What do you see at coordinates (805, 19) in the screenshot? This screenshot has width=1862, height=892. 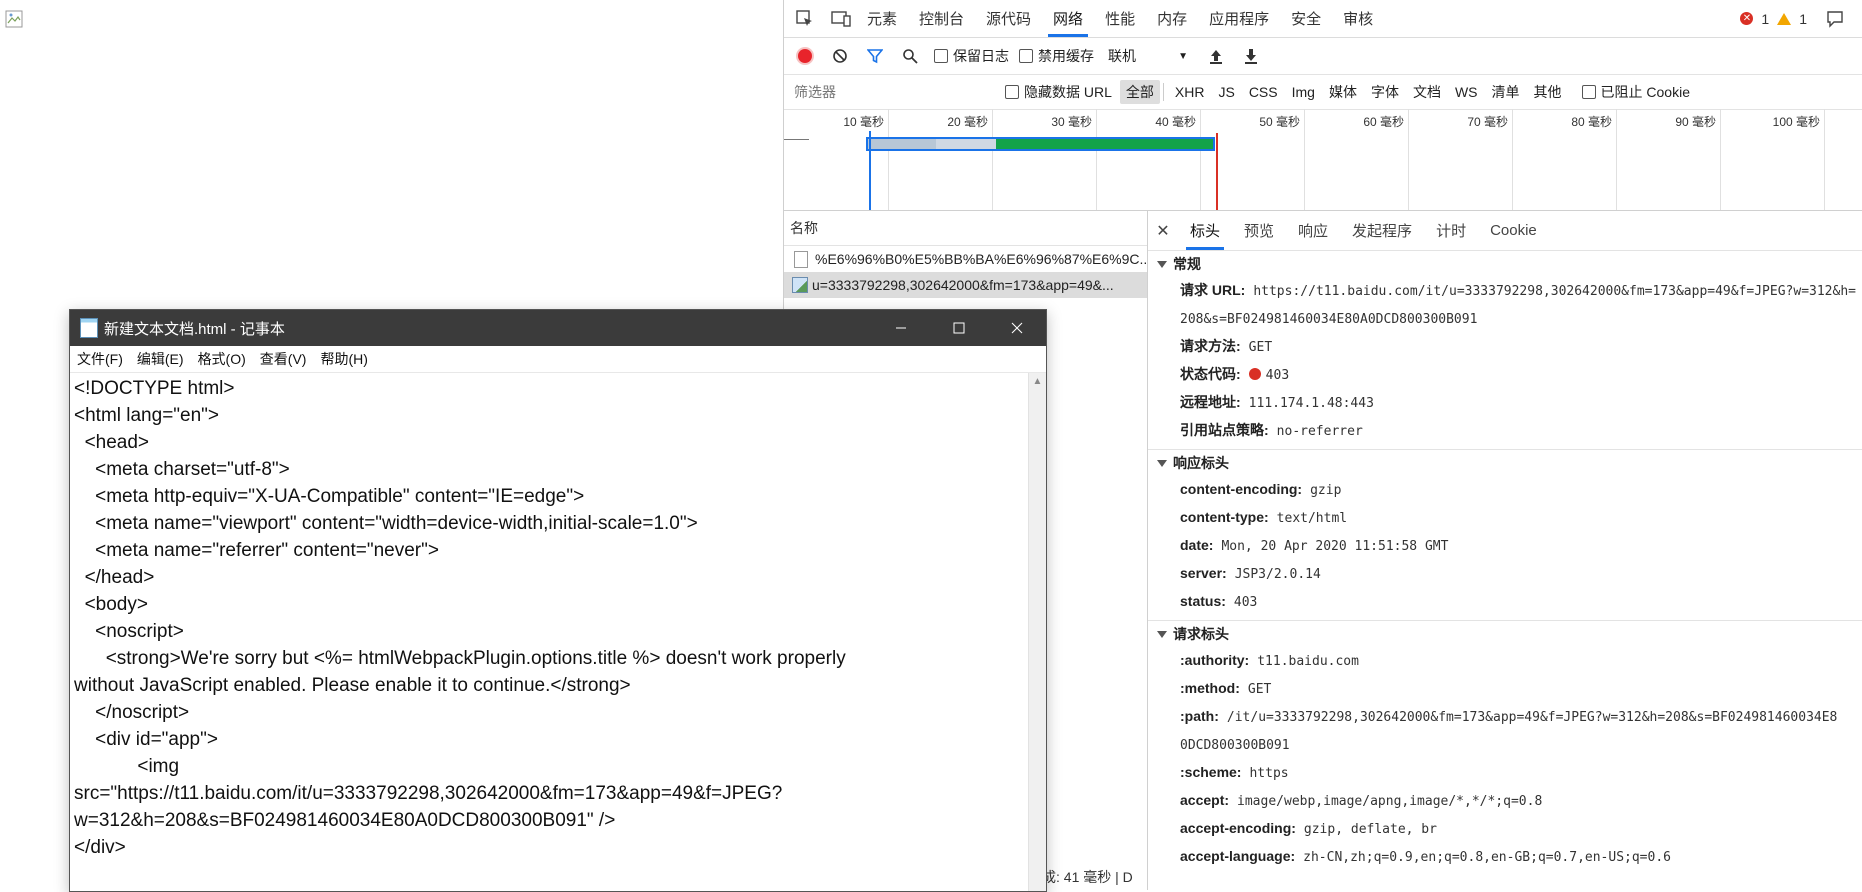 I see `inspect-element-icon` at bounding box center [805, 19].